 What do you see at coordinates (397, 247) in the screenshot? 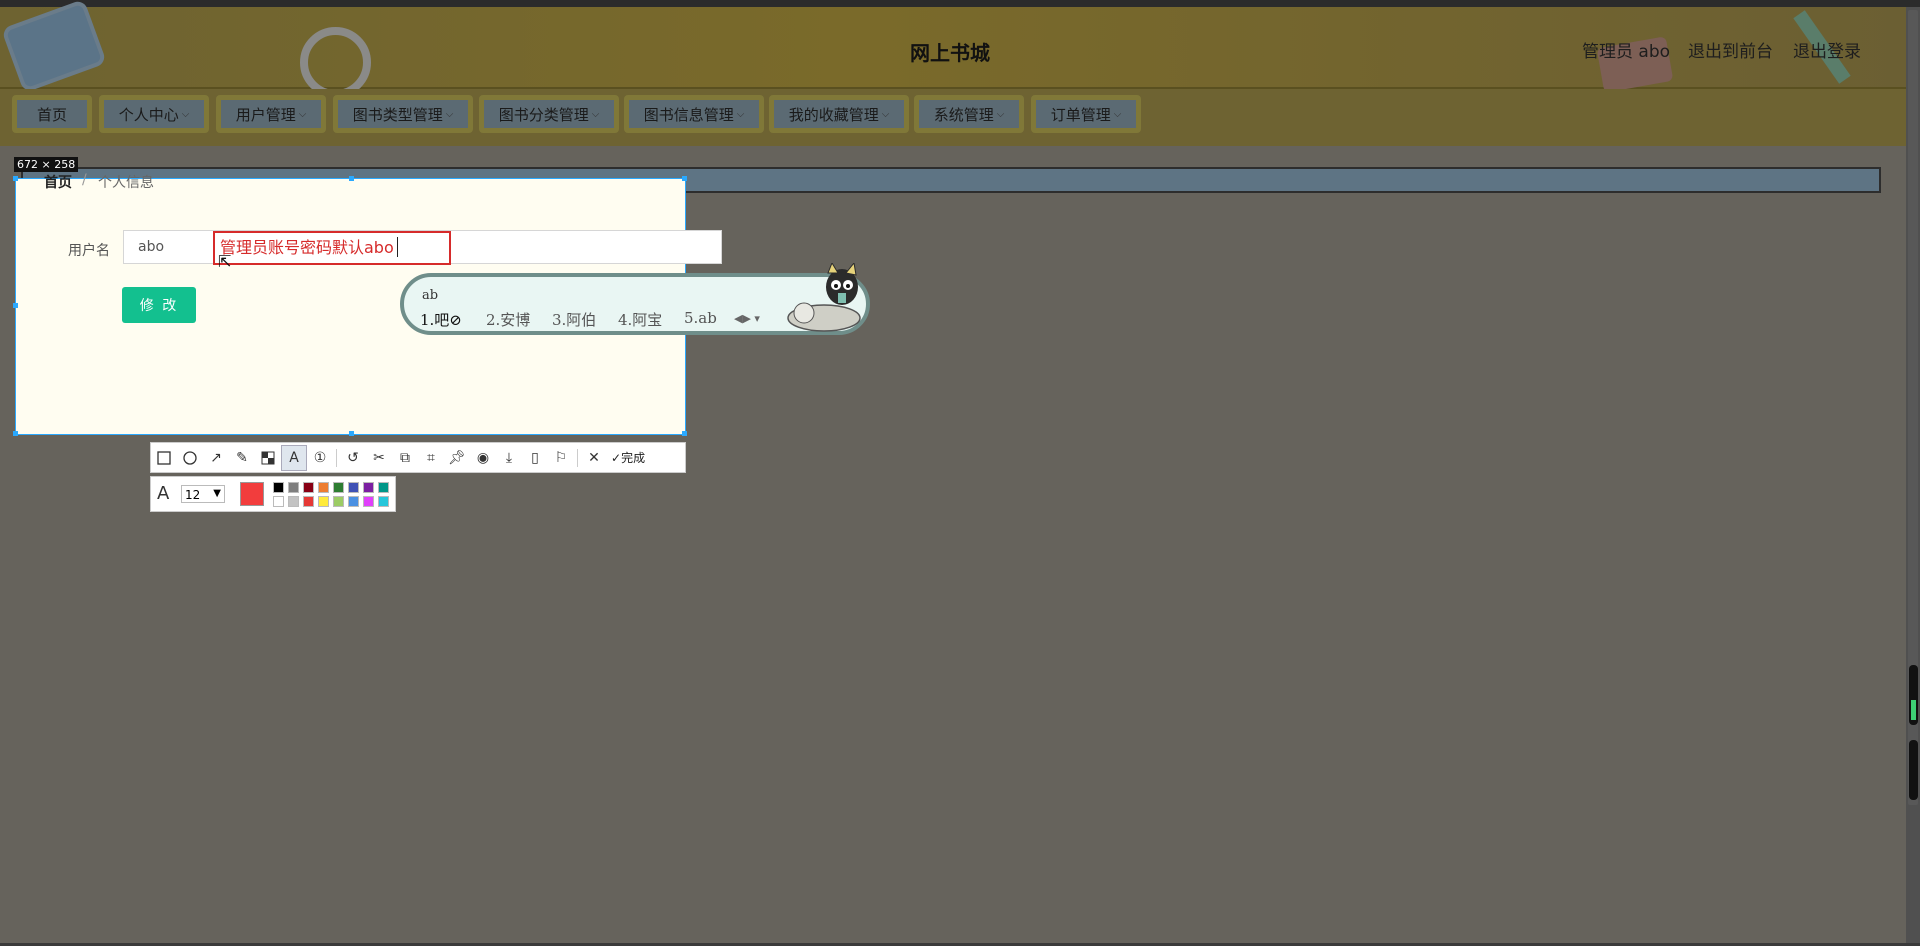
I see `text-caret` at bounding box center [397, 247].